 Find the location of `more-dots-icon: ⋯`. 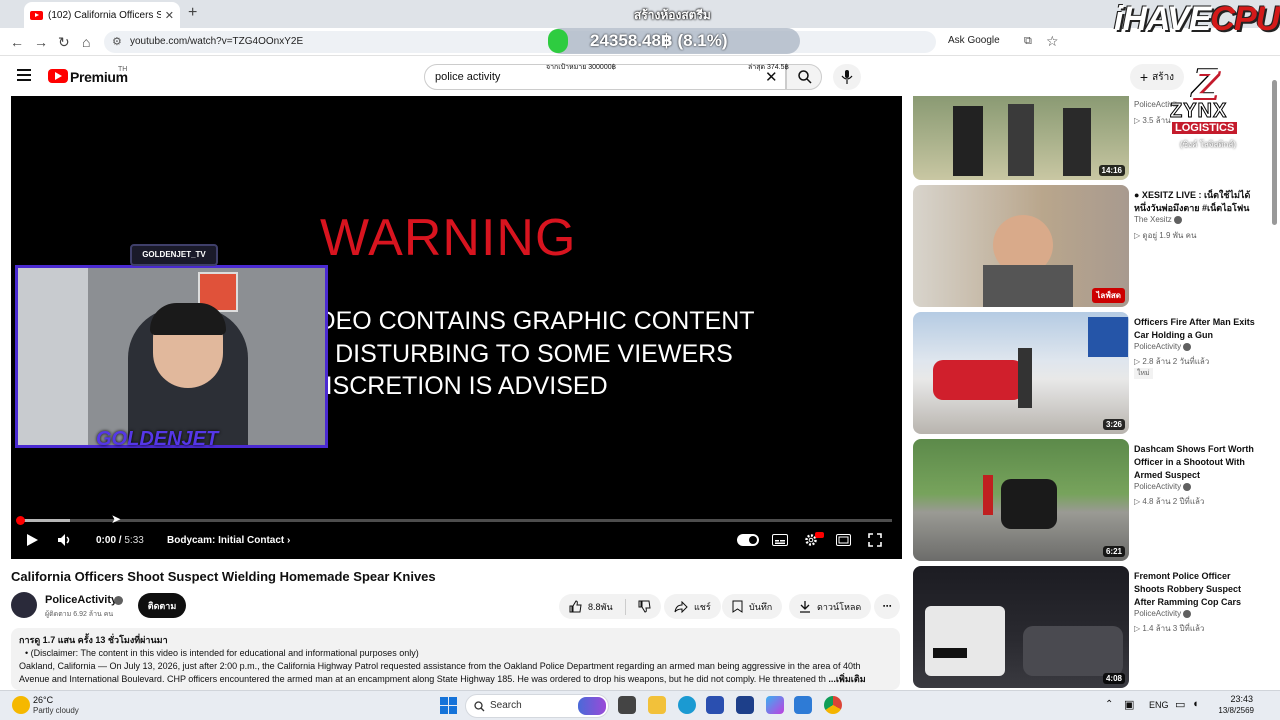

more-dots-icon: ⋯ is located at coordinates (887, 606).